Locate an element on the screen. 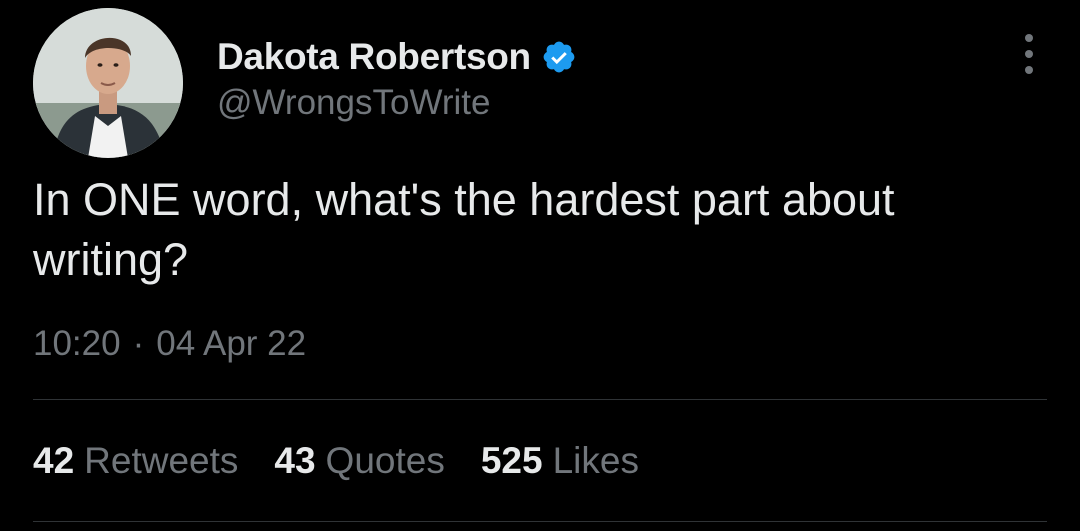  retweets-label: Retweets is located at coordinates (161, 460).